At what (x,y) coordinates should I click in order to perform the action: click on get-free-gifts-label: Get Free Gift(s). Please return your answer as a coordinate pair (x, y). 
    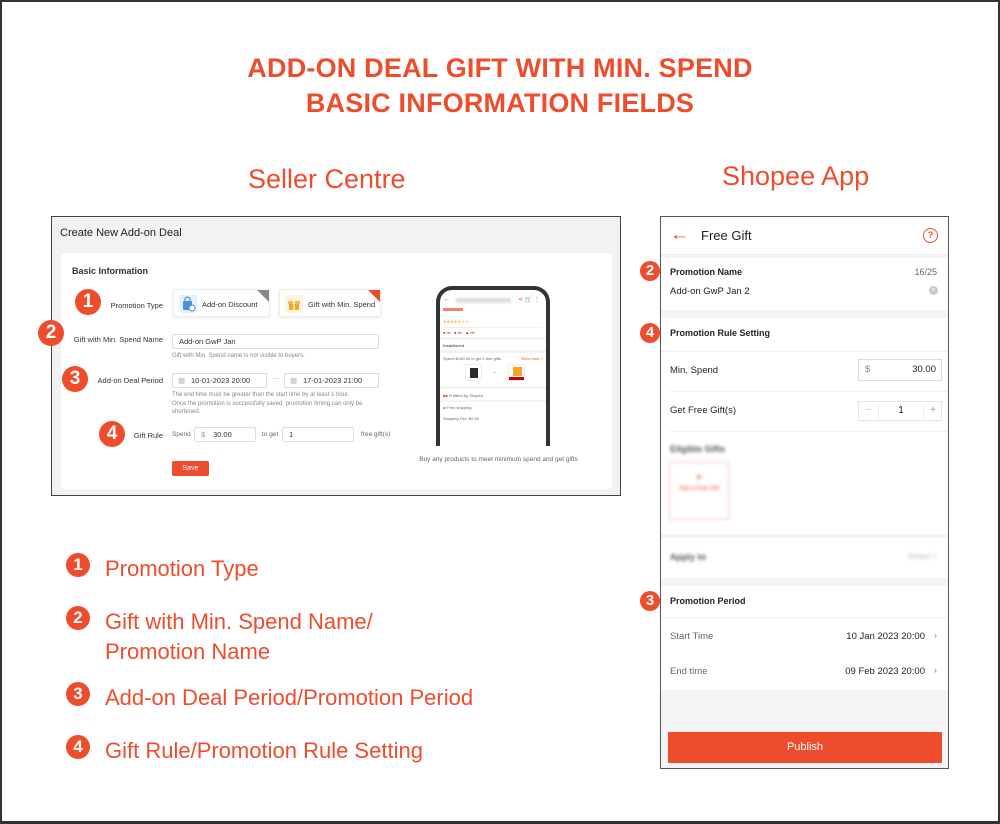
    Looking at the image, I should click on (703, 410).